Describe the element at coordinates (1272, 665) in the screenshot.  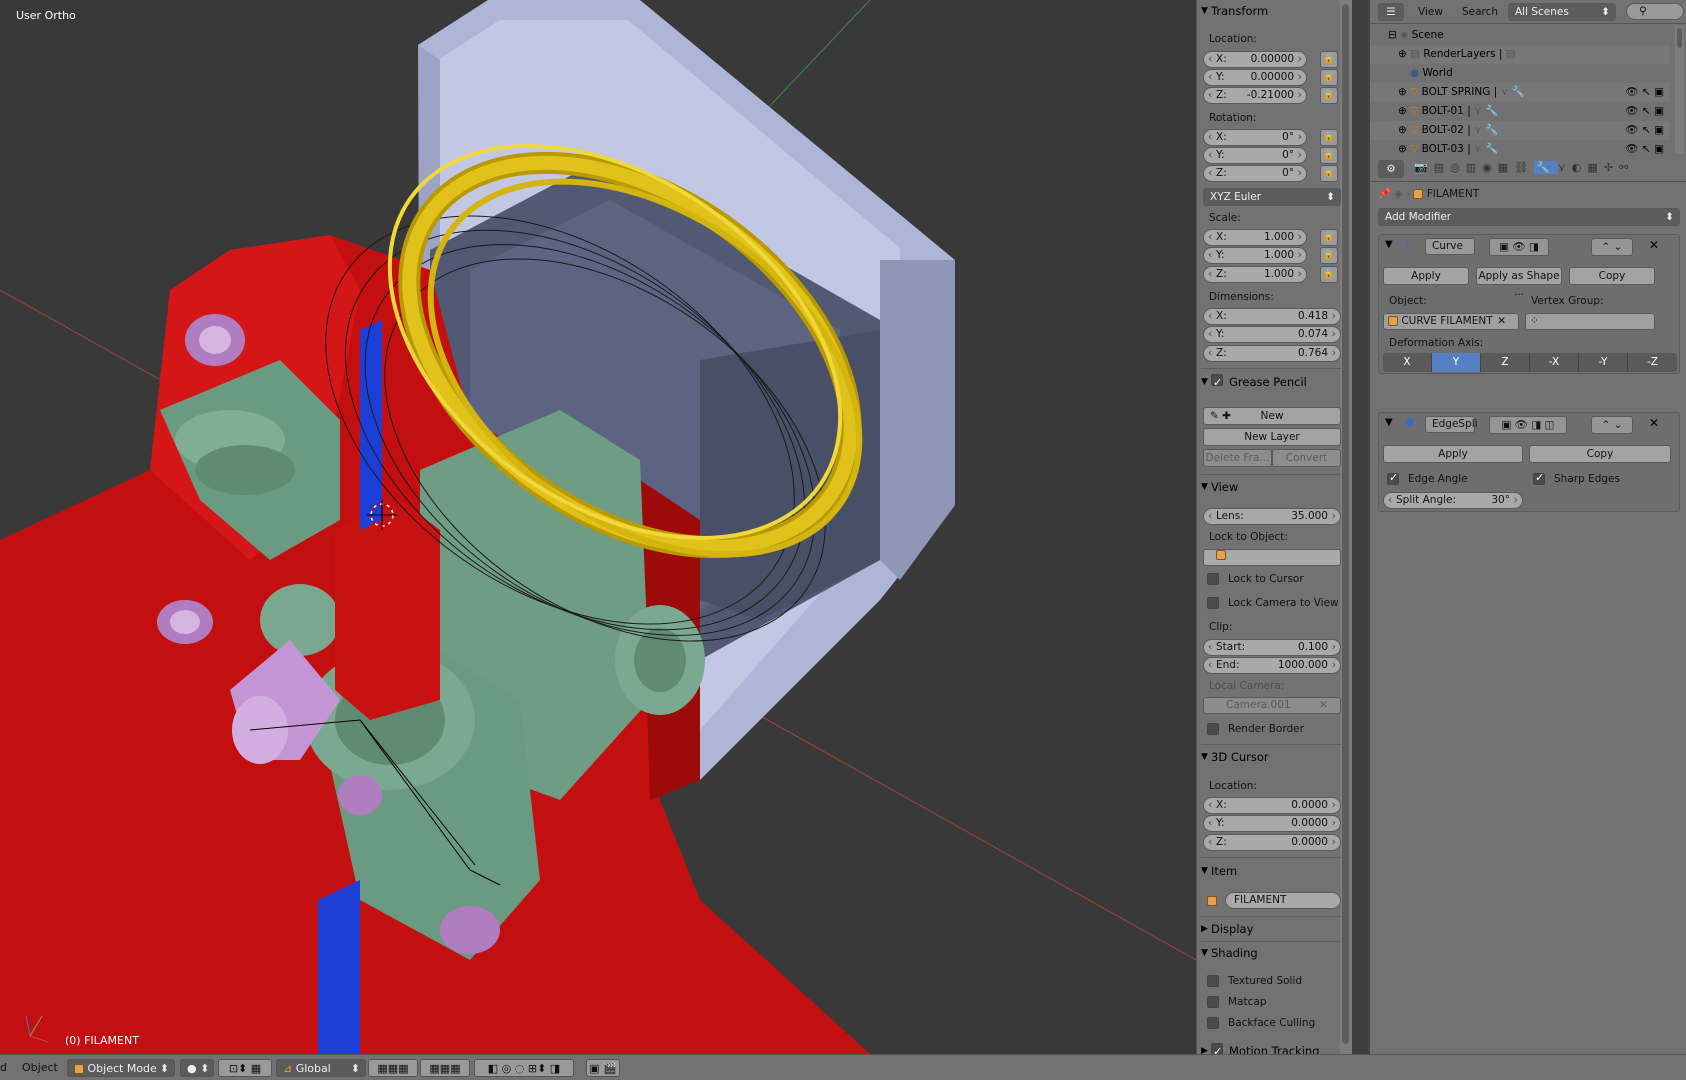
I see `clip-end-field: End:1000.000` at that location.